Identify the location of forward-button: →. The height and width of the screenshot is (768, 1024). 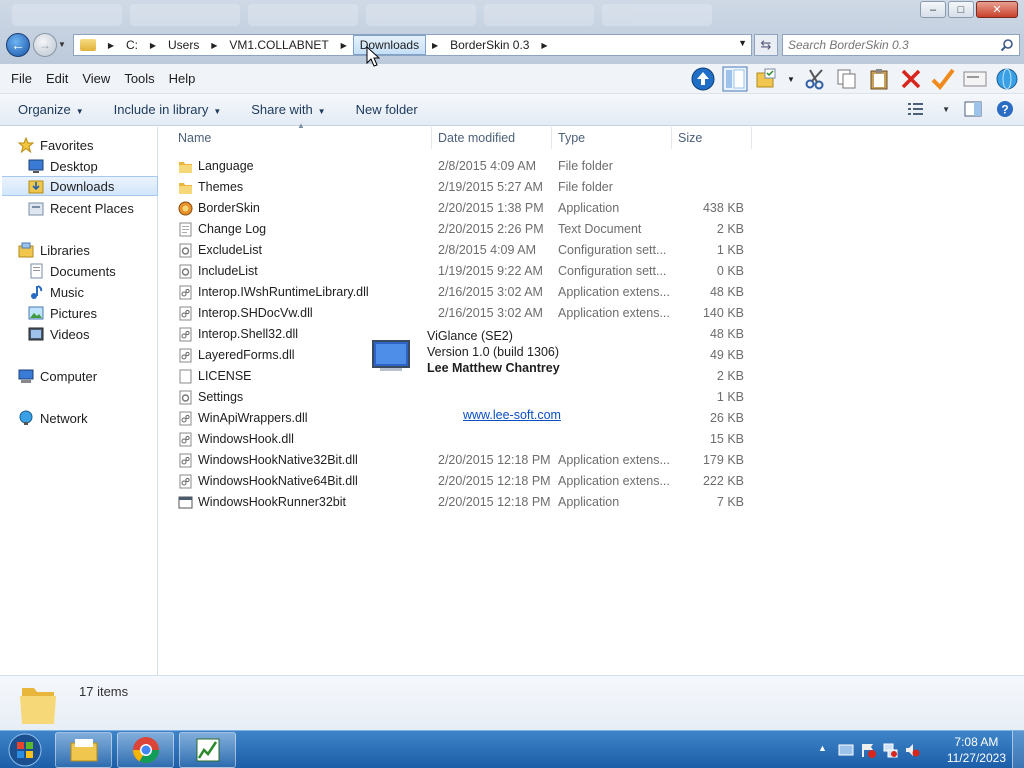
(45, 45).